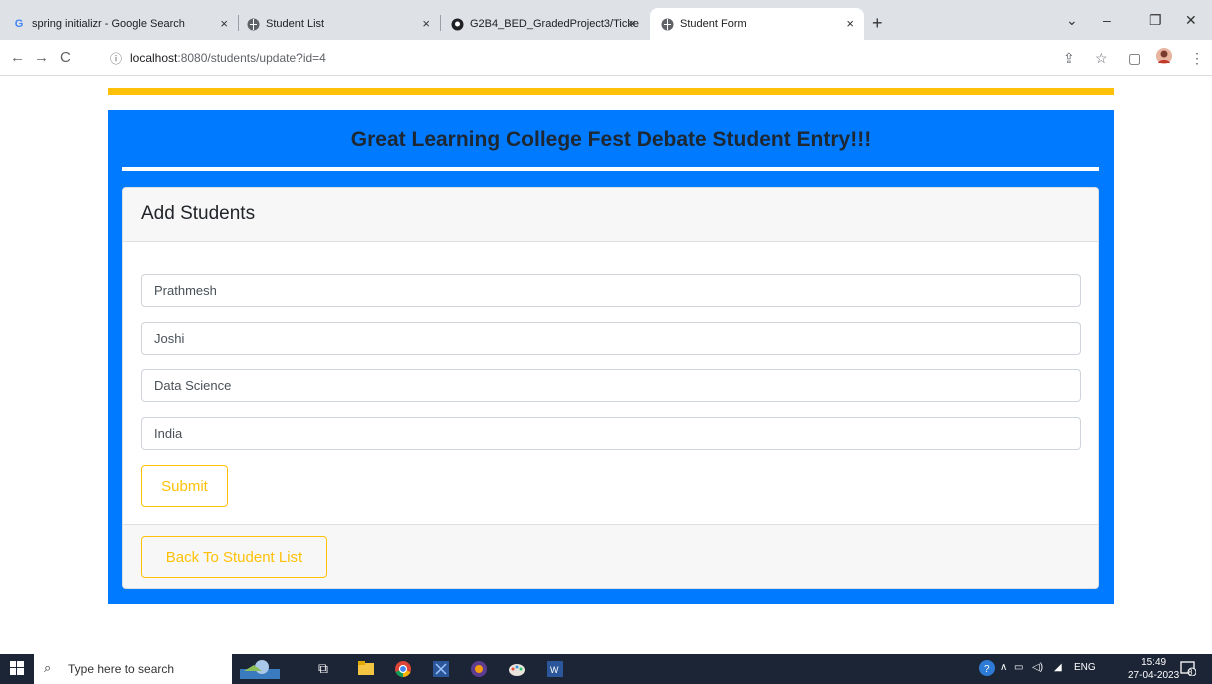 Image resolution: width=1212 pixels, height=684 pixels. What do you see at coordinates (877, 23) in the screenshot?
I see `new-tab-icon: +` at bounding box center [877, 23].